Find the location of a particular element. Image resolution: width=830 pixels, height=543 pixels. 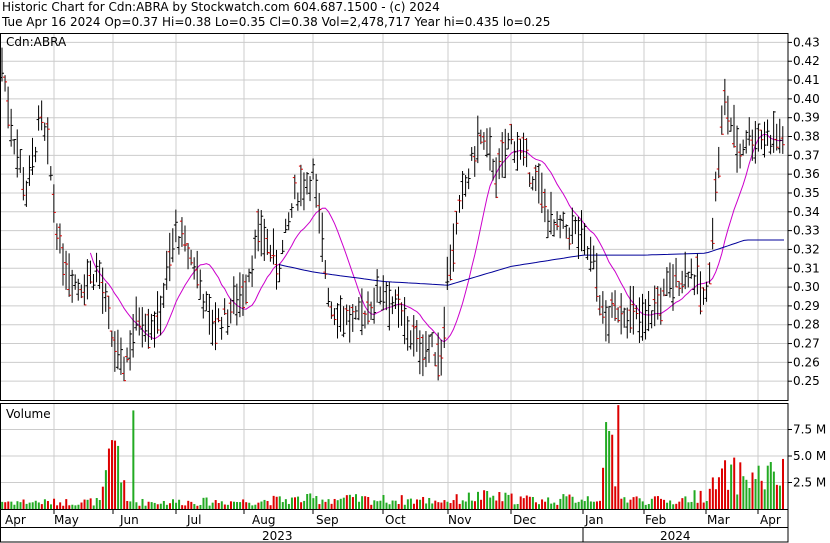

volume-tick-label: 5.0 M is located at coordinates (809, 456).